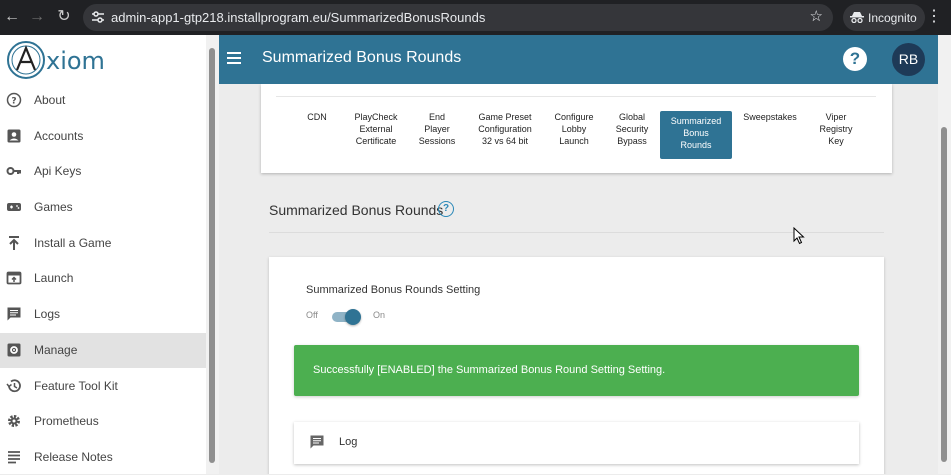  I want to click on sidebar-item-release-notes: Release Notes, so click(103, 457).